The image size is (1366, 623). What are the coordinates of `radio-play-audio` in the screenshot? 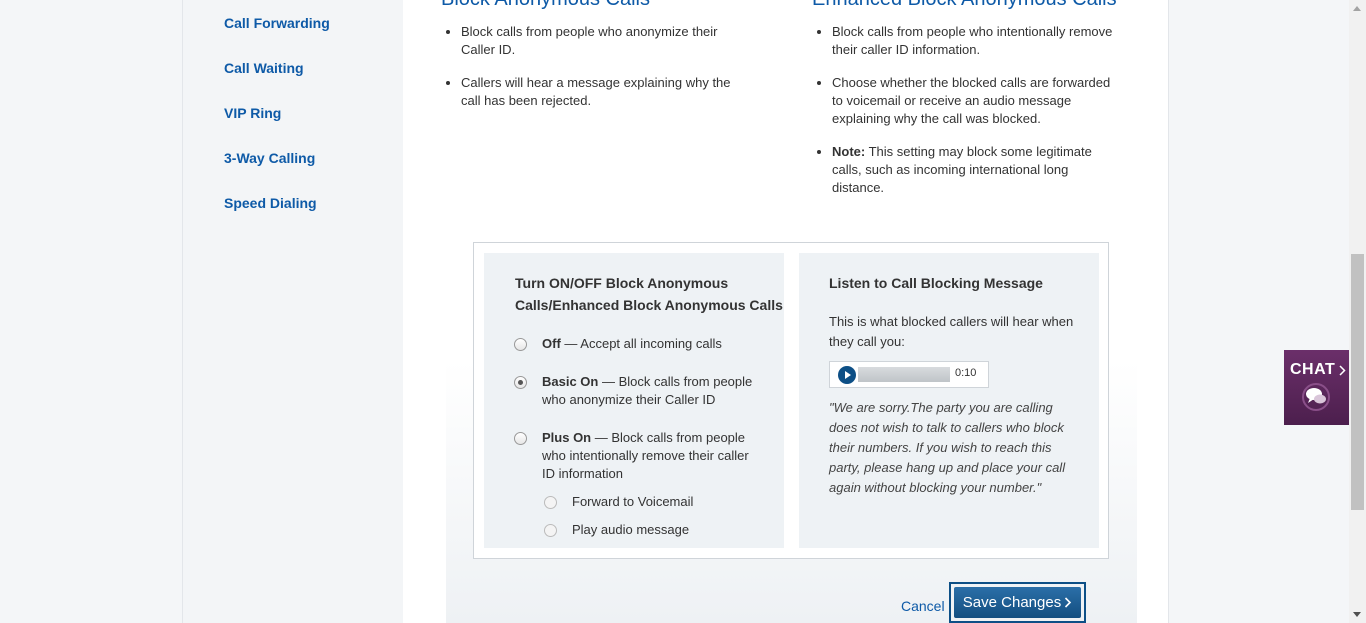 It's located at (550, 530).